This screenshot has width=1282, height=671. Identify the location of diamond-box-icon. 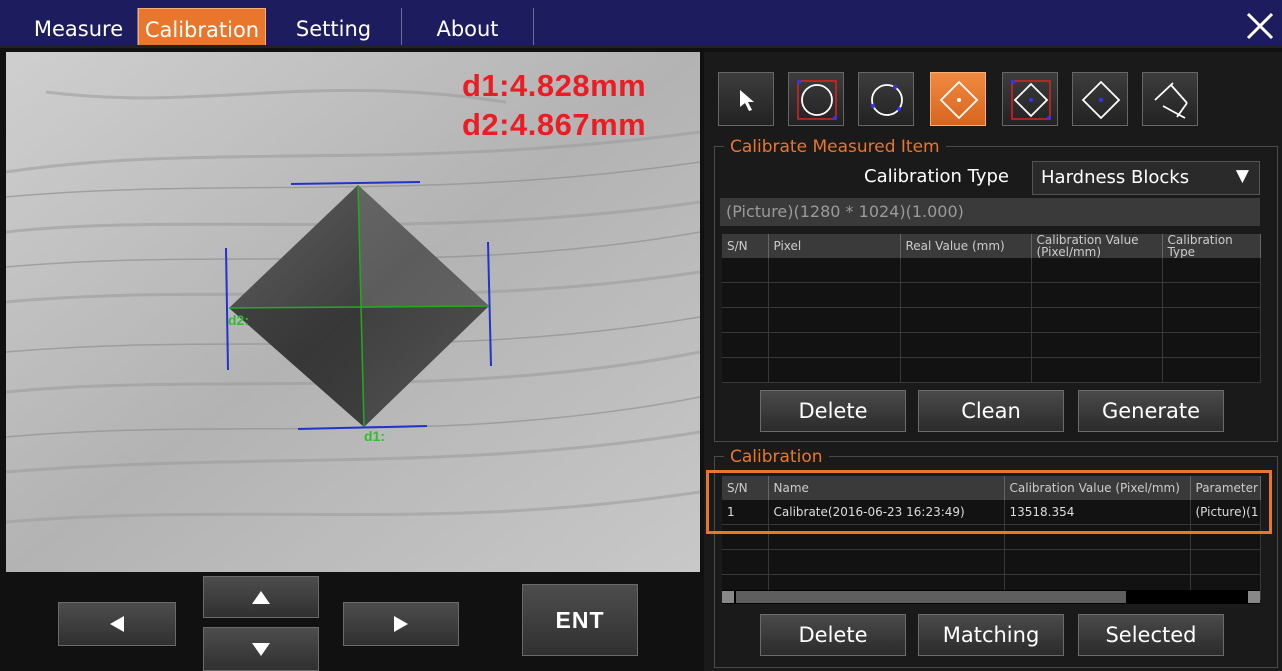
(1031, 100).